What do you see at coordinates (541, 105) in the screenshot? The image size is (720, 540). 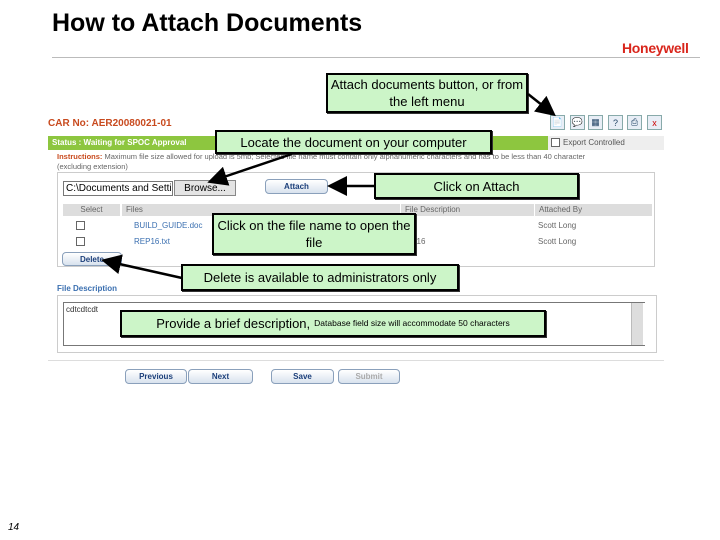 I see `arrow-to-toolbar` at bounding box center [541, 105].